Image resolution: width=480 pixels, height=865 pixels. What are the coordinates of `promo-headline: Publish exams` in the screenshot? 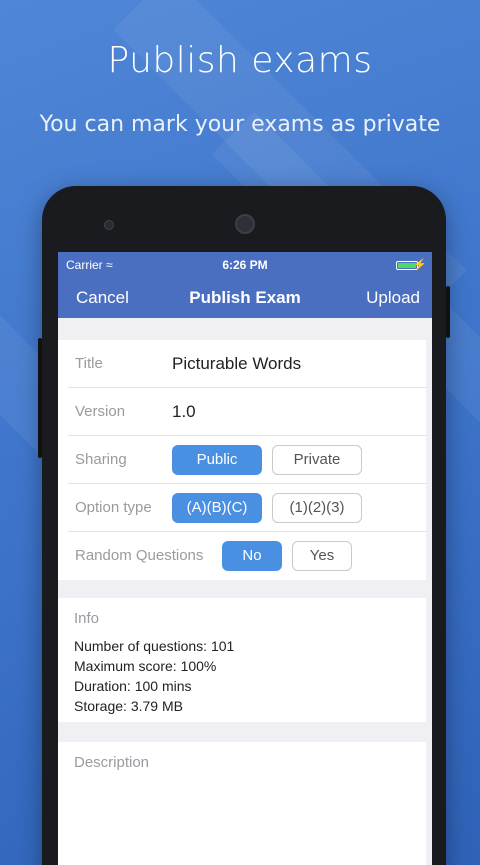 It's located at (240, 60).